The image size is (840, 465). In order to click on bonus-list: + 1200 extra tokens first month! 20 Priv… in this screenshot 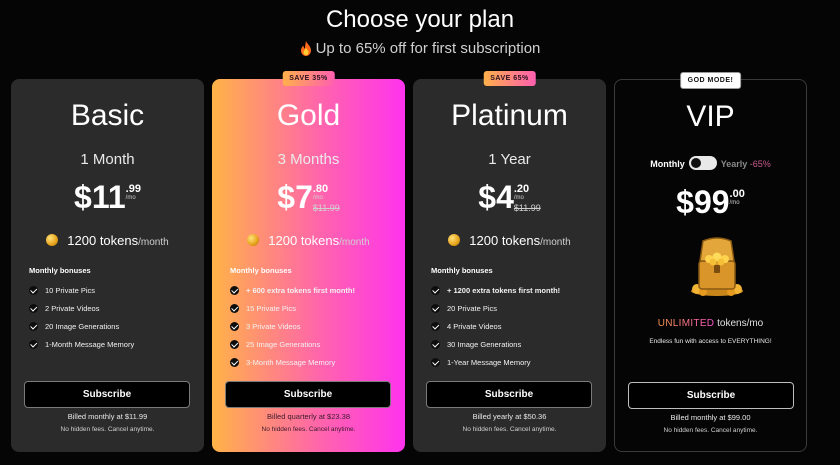, I will do `click(495, 326)`.